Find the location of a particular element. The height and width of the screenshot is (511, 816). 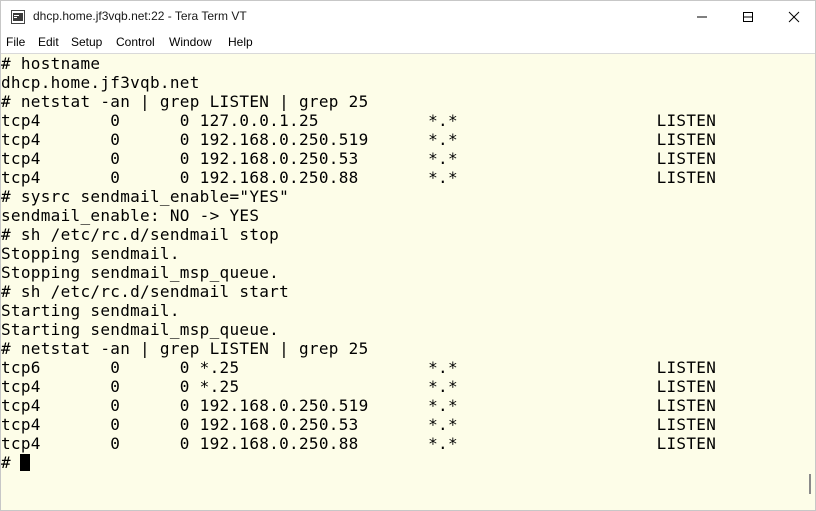

maximize-icon is located at coordinates (748, 17).